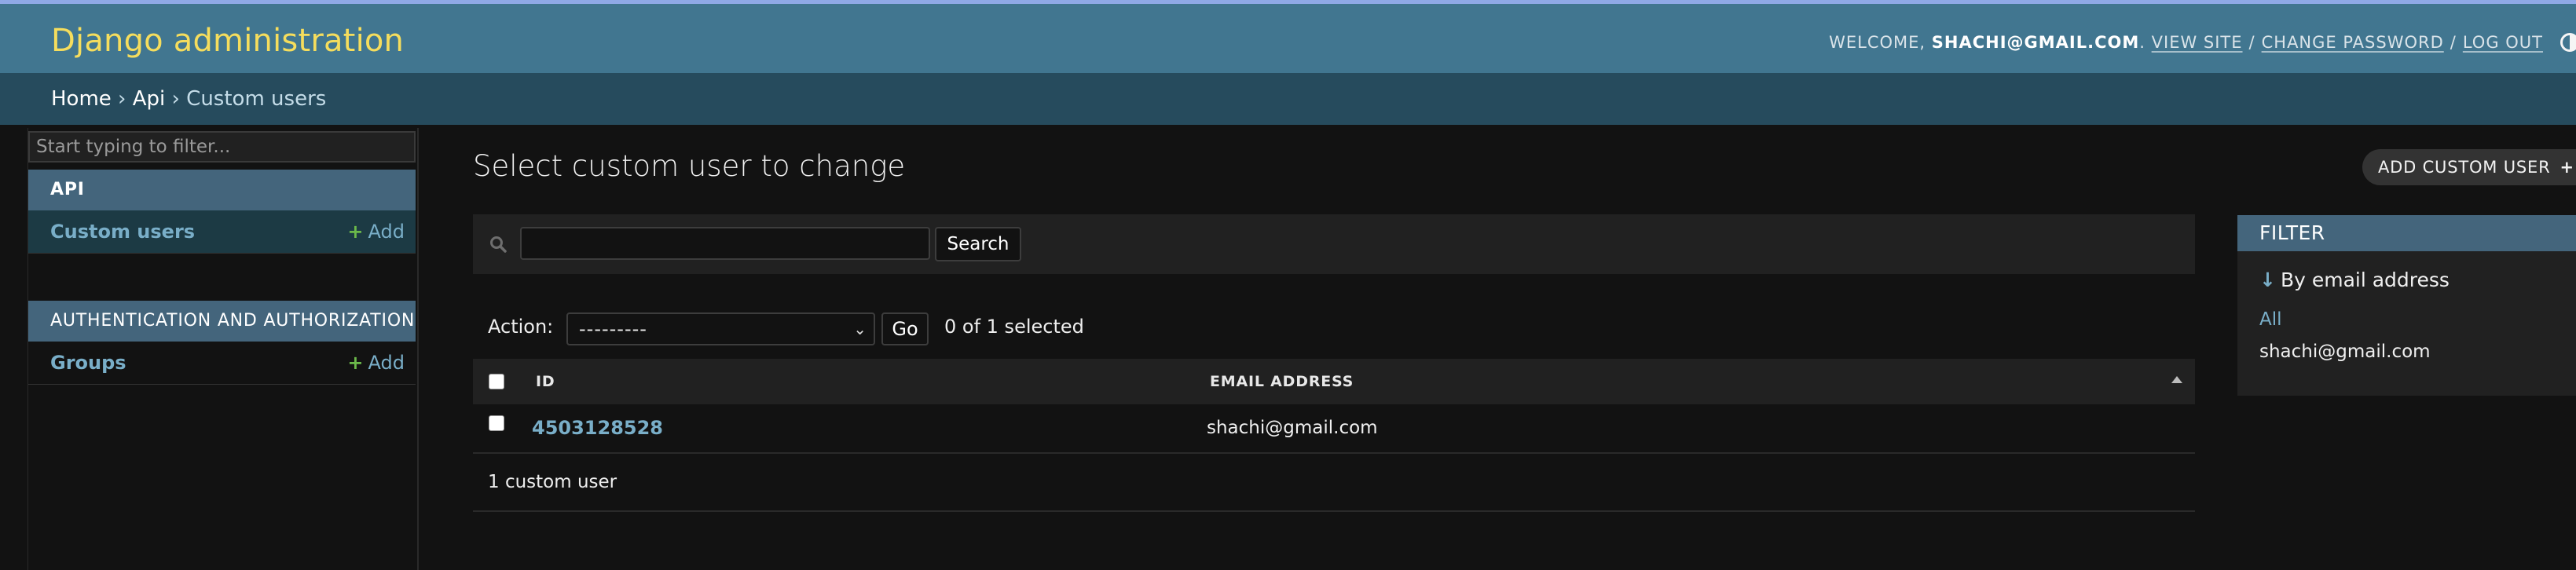 The image size is (2576, 570). What do you see at coordinates (2197, 42) in the screenshot?
I see `view-site-link: VIEW SITE` at bounding box center [2197, 42].